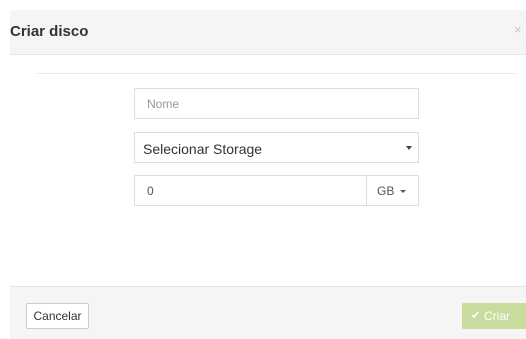  I want to click on unit-dropdown-button: GB, so click(392, 190).